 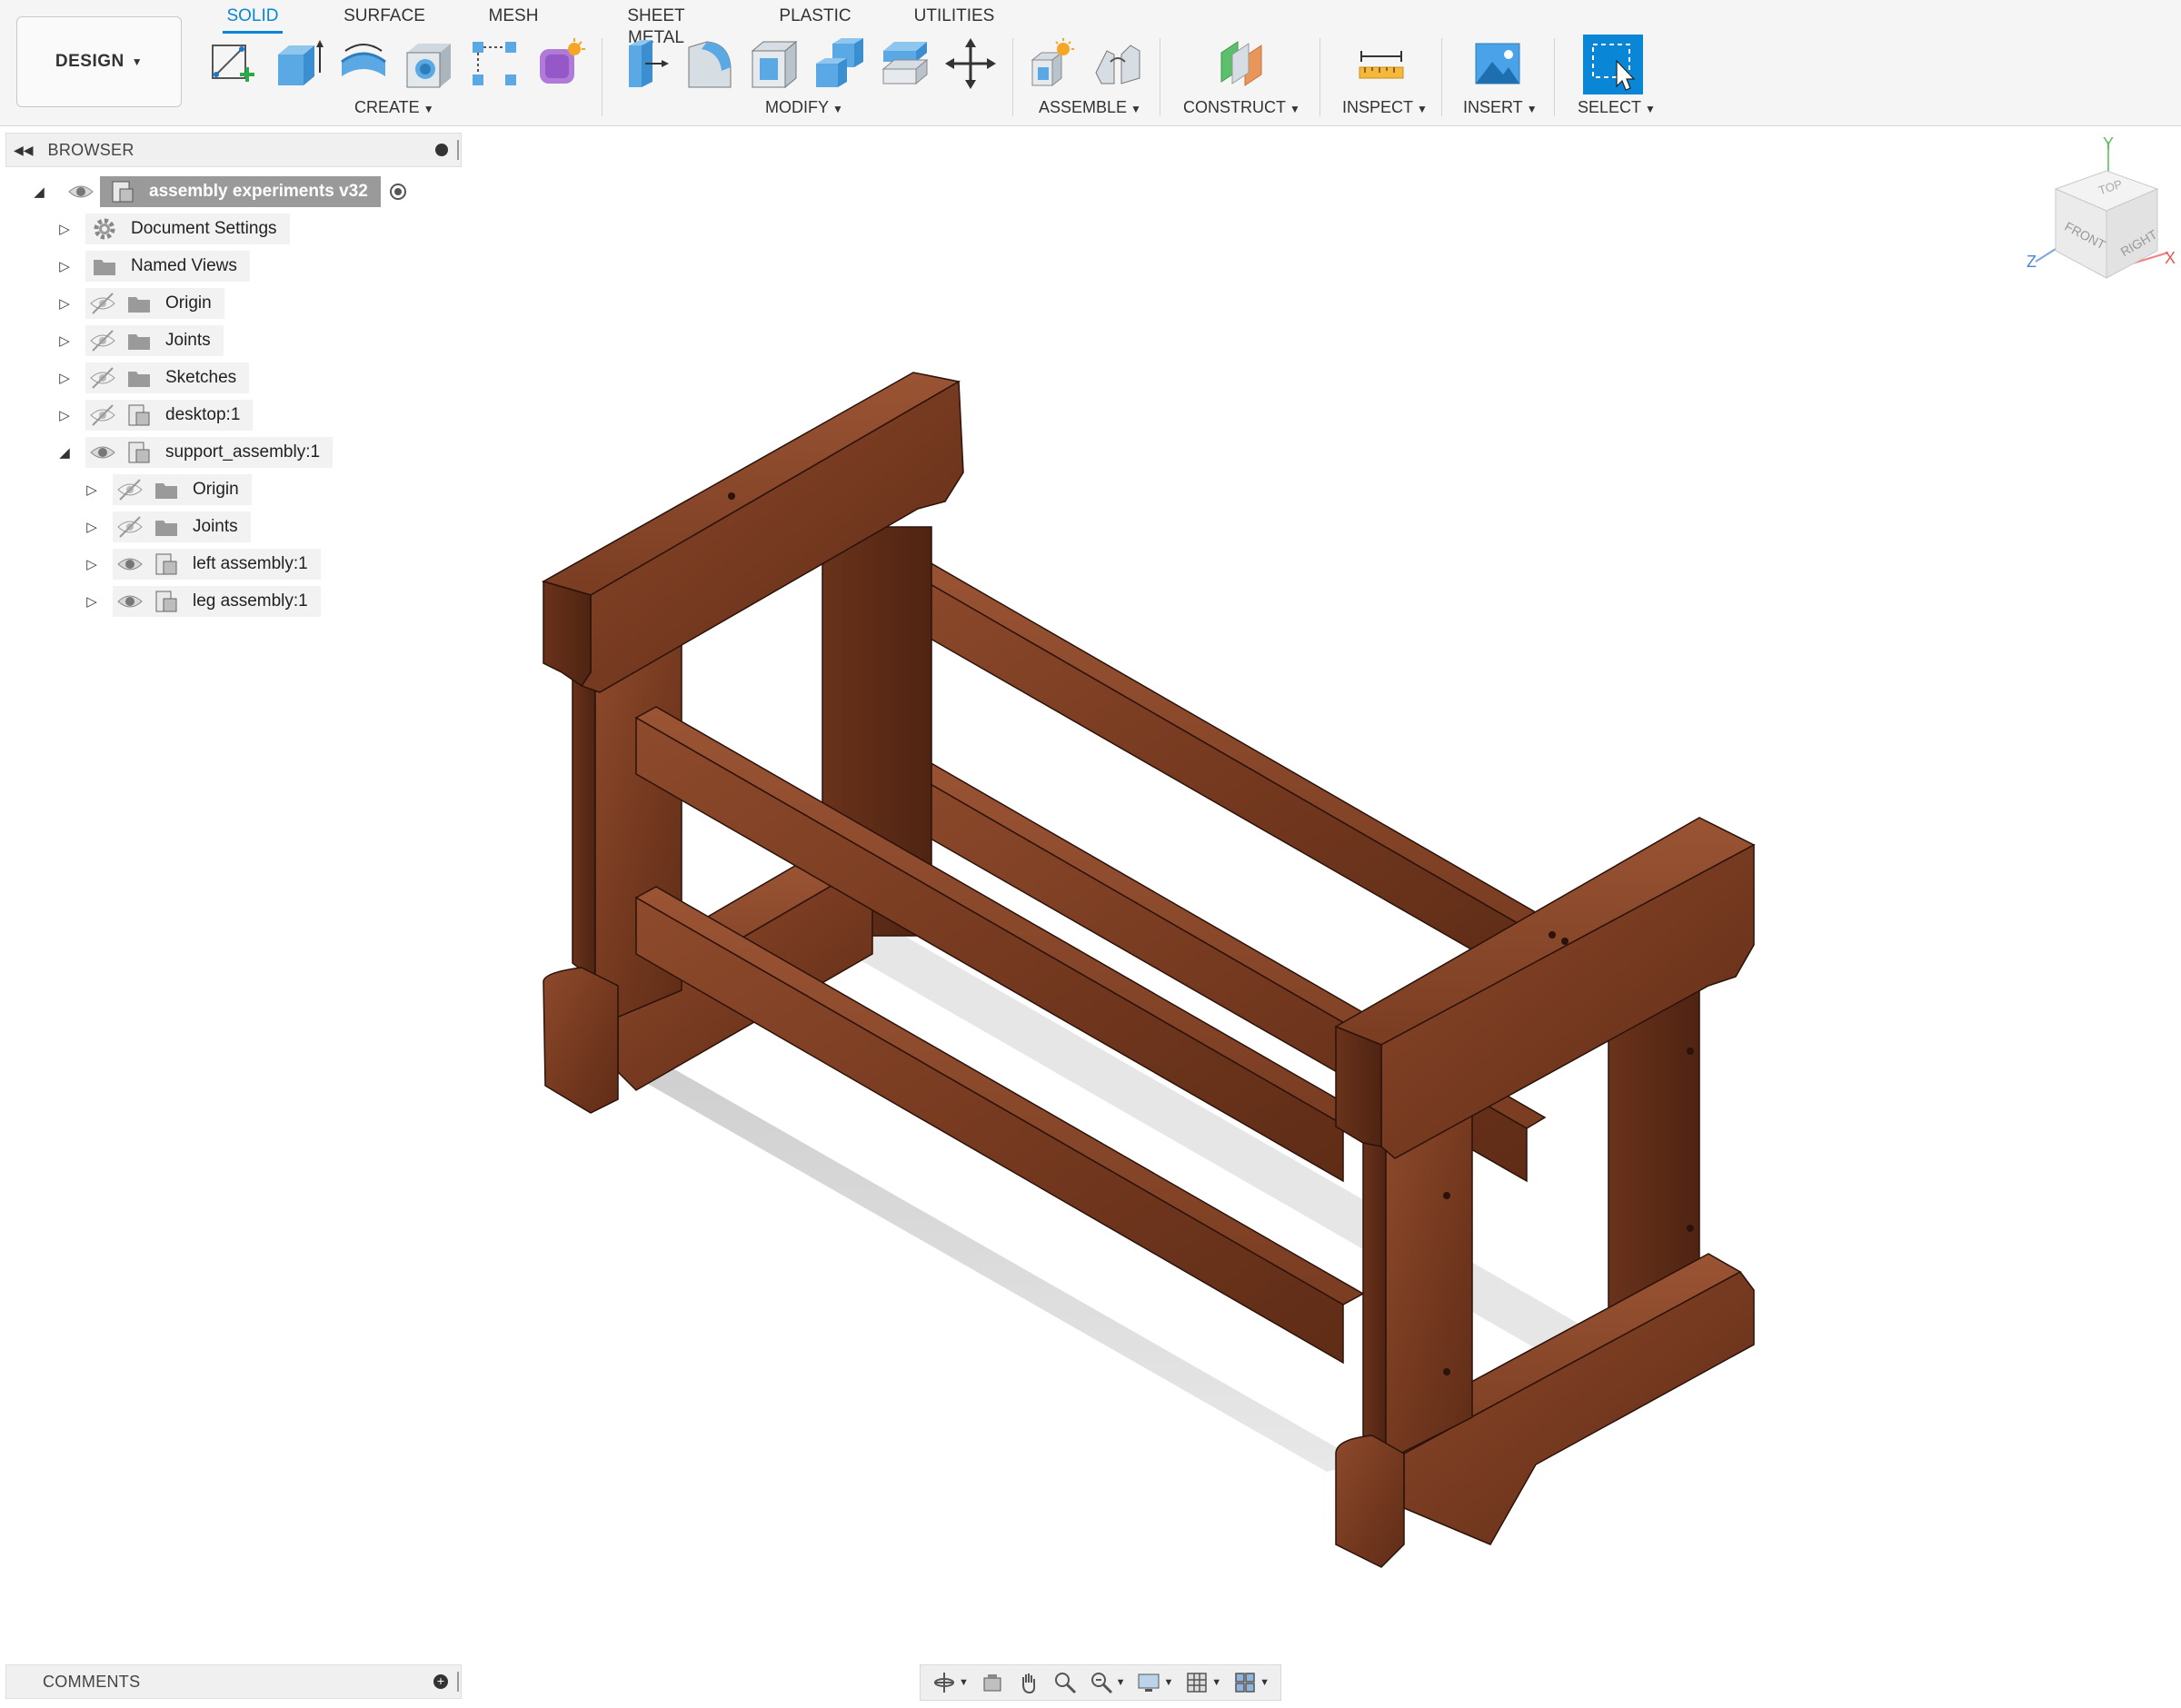 I want to click on tab-solid: SOLID, so click(x=253, y=19).